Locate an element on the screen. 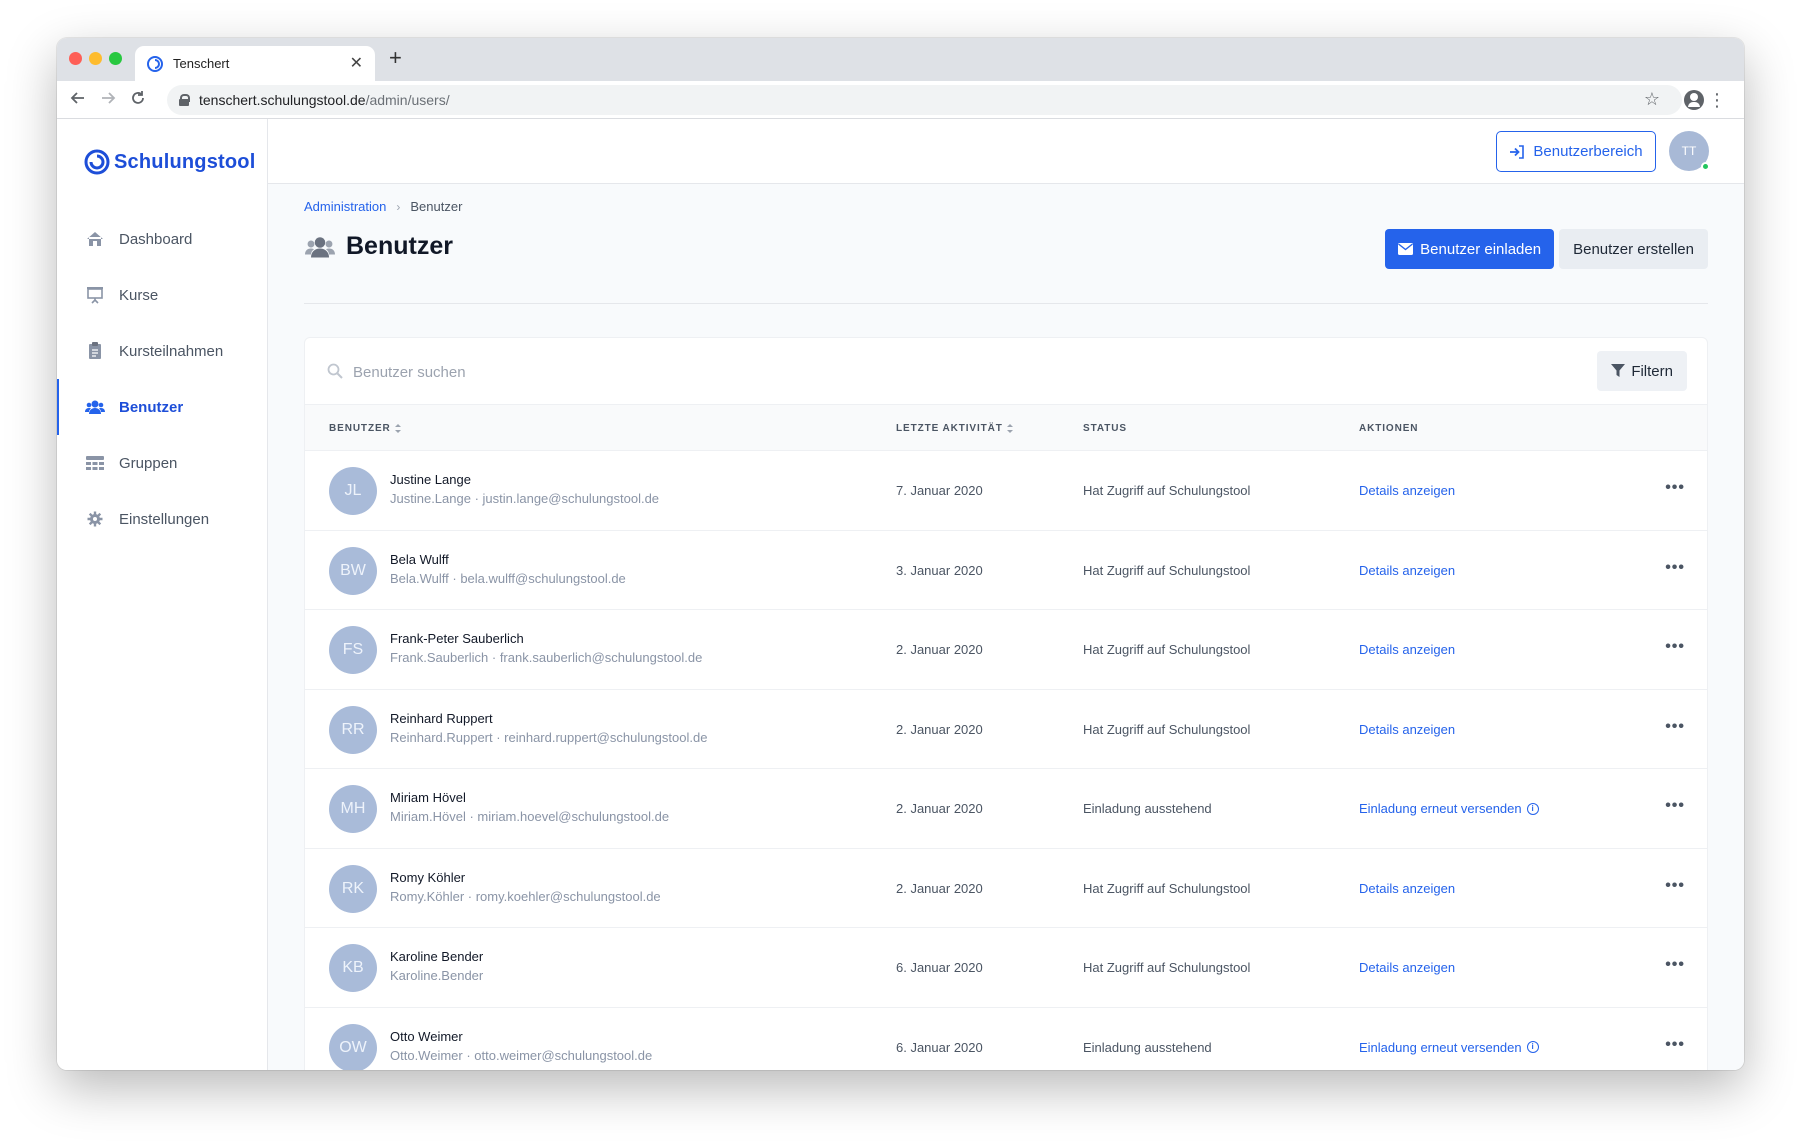 The width and height of the screenshot is (1800, 1144). sidebar-item-label: Kursteilnahmen is located at coordinates (171, 351).